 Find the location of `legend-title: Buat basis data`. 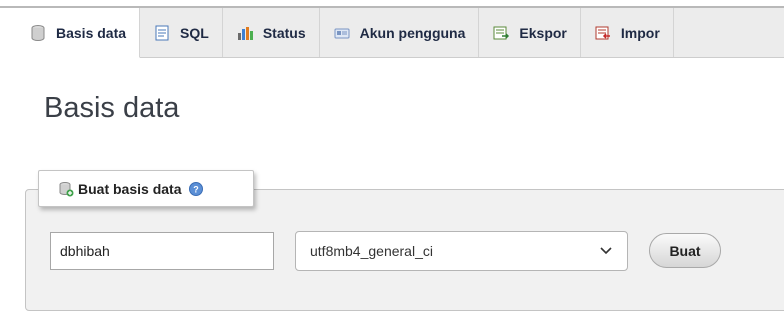

legend-title: Buat basis data is located at coordinates (130, 188).